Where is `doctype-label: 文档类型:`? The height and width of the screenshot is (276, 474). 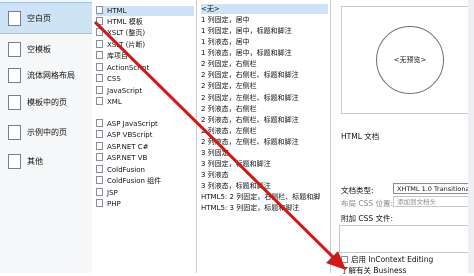 doctype-label: 文档类型: is located at coordinates (357, 190).